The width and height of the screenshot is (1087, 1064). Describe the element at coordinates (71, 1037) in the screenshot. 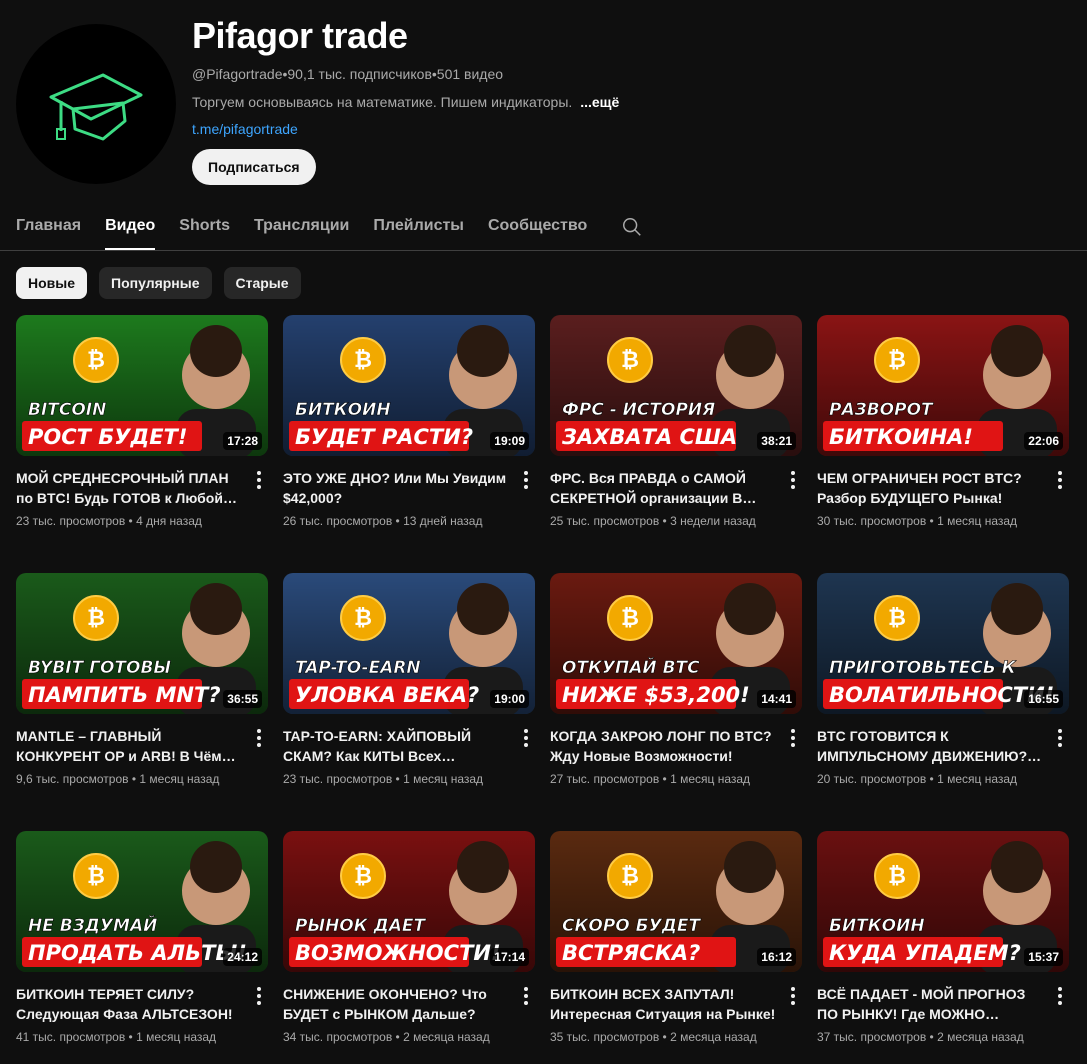

I see `view-count: 41 тыс. просмотров` at that location.